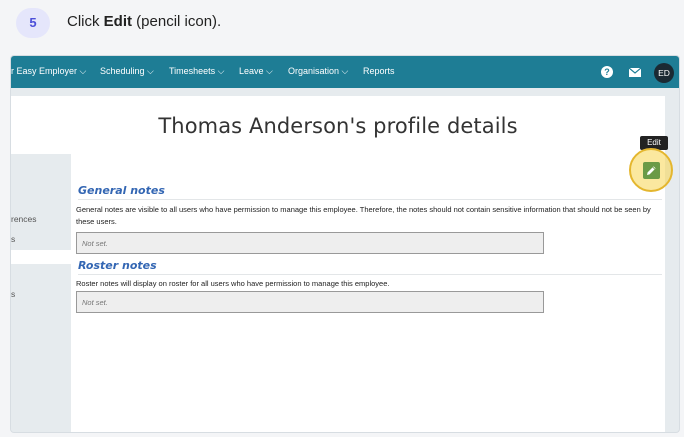 The height and width of the screenshot is (437, 684). What do you see at coordinates (121, 190) in the screenshot?
I see `general-notes-heading: General notes` at bounding box center [121, 190].